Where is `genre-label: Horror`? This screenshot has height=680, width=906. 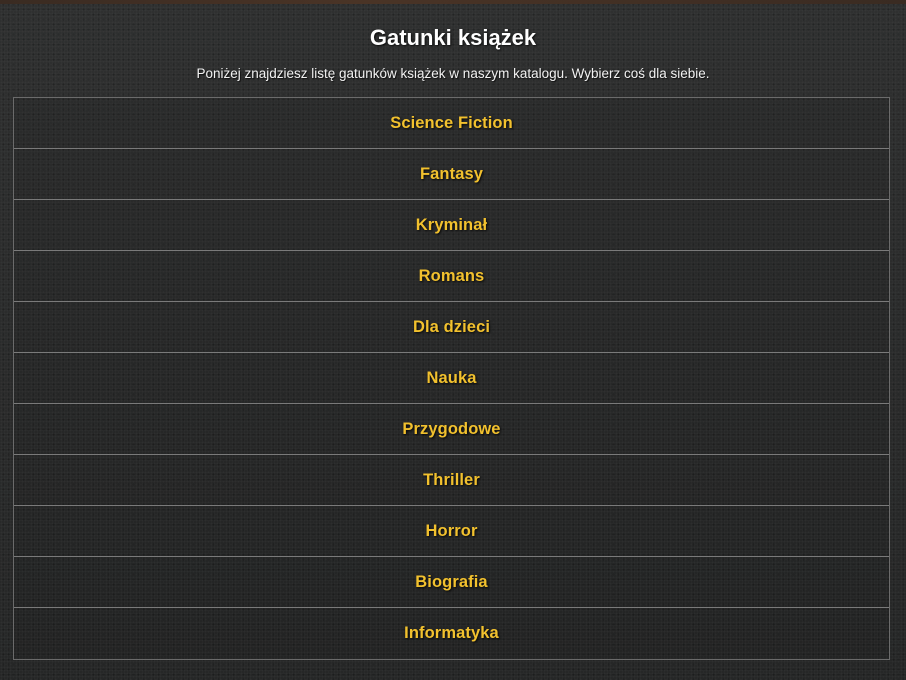
genre-label: Horror is located at coordinates (452, 531).